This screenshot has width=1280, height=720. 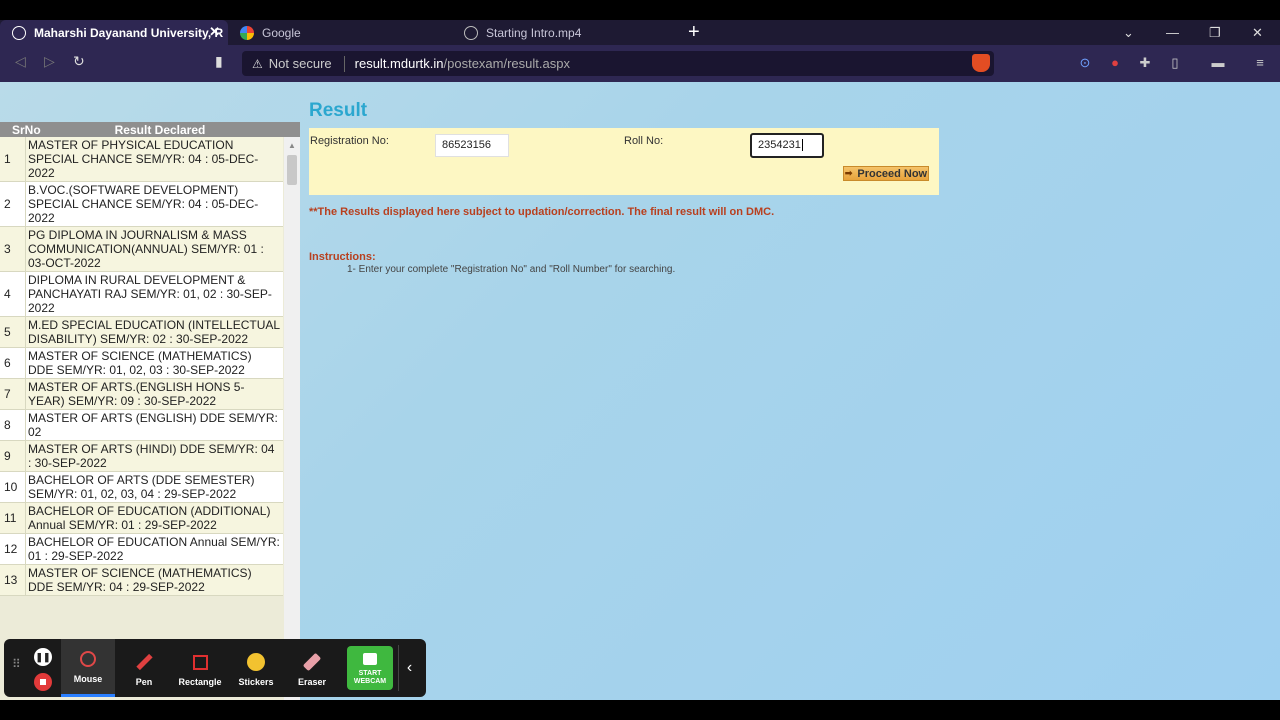 I want to click on webcam-icon, so click(x=370, y=659).